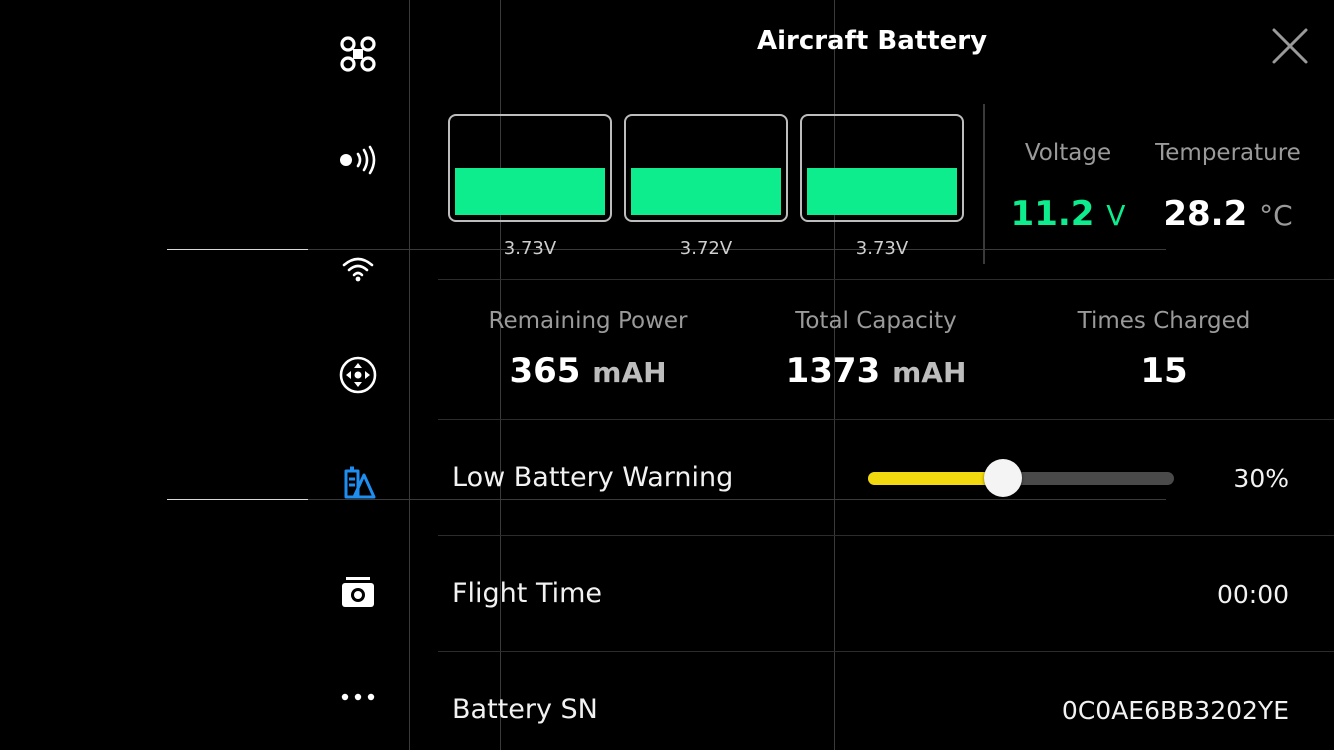  Describe the element at coordinates (706, 248) in the screenshot. I see `cell-voltage-2: 3.72V` at that location.